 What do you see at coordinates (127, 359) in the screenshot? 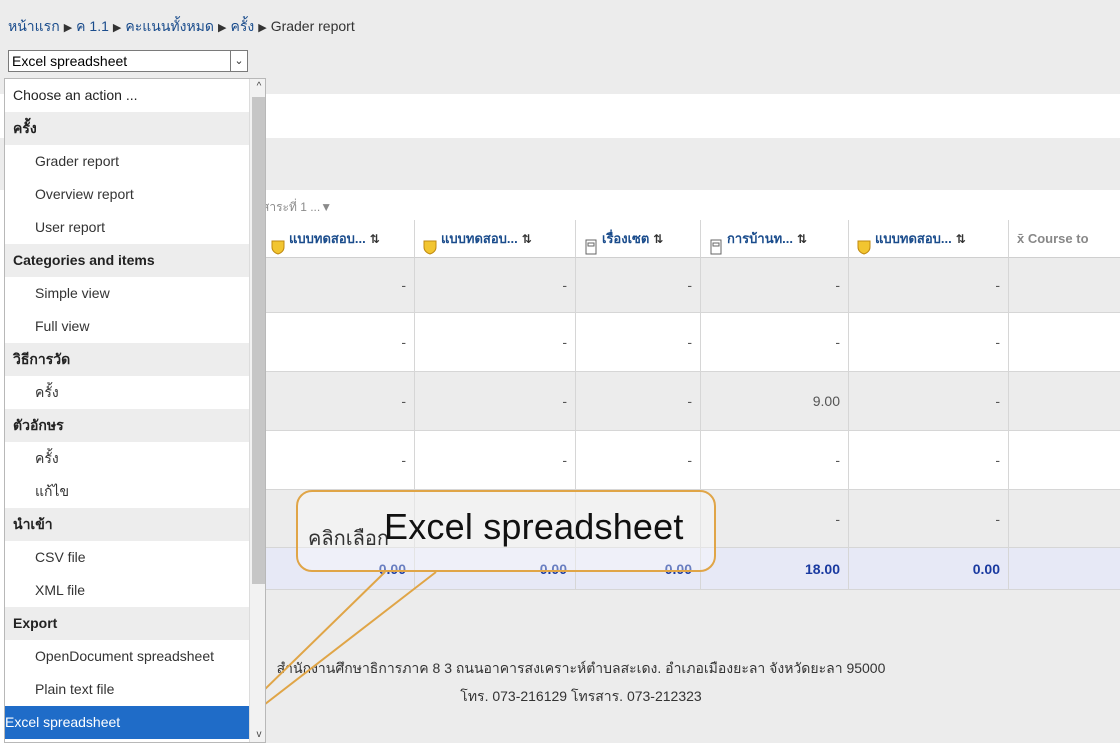
I see `dropdown-group-header: วิธีการวัด` at bounding box center [127, 359].